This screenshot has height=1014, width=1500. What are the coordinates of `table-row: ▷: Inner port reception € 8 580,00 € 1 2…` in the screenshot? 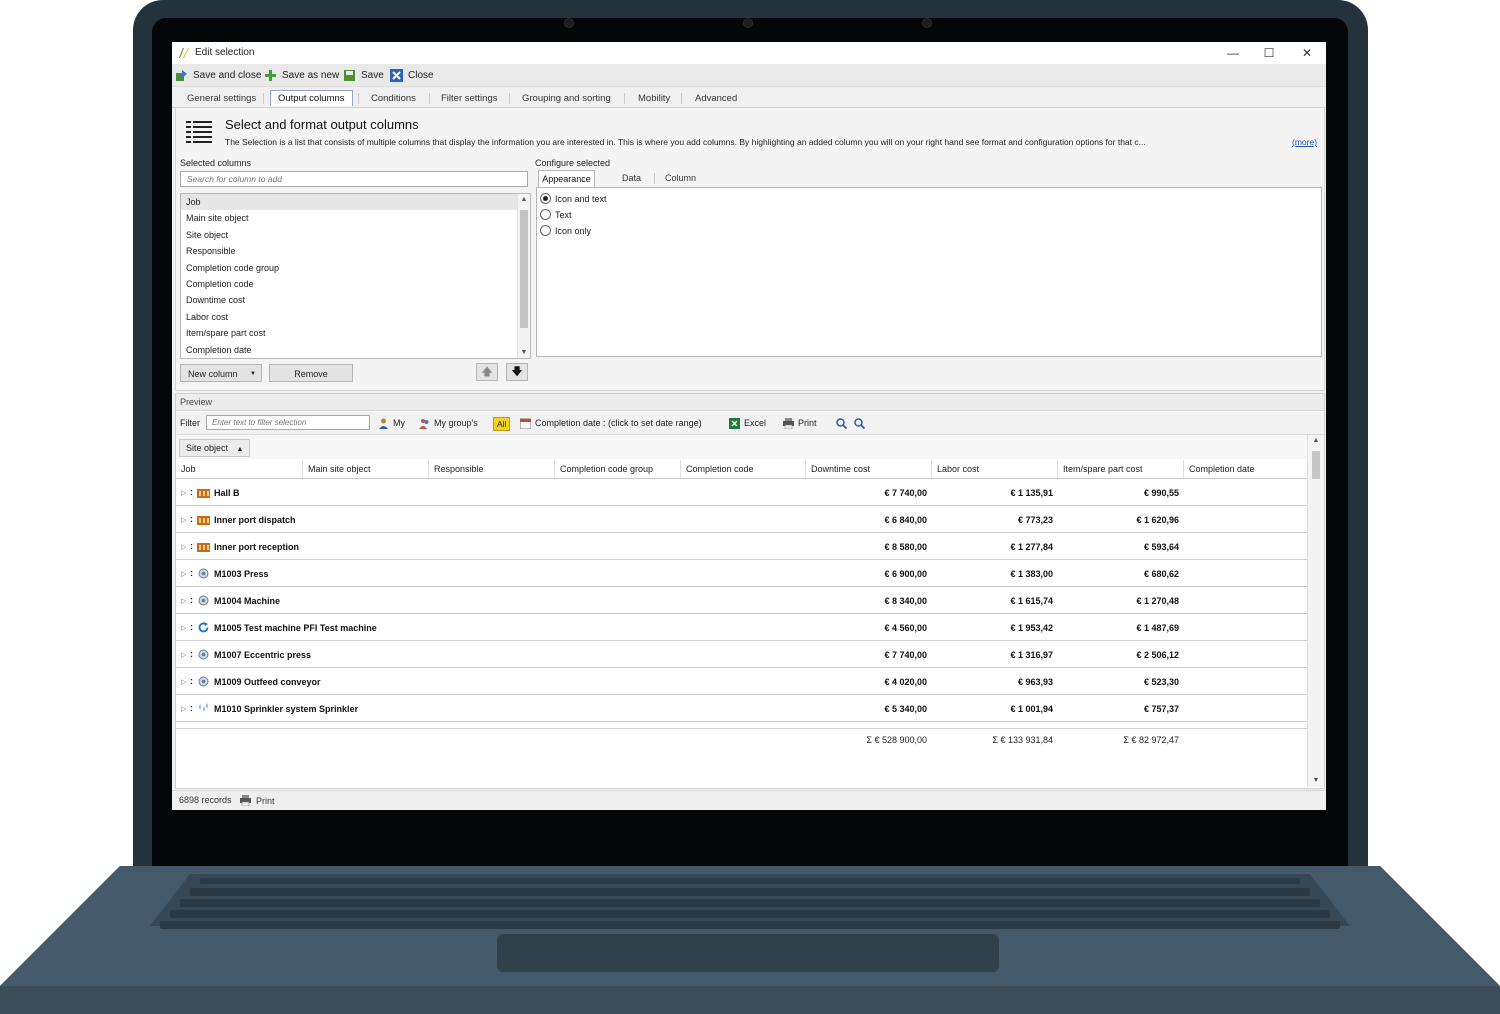 It's located at (741, 546).